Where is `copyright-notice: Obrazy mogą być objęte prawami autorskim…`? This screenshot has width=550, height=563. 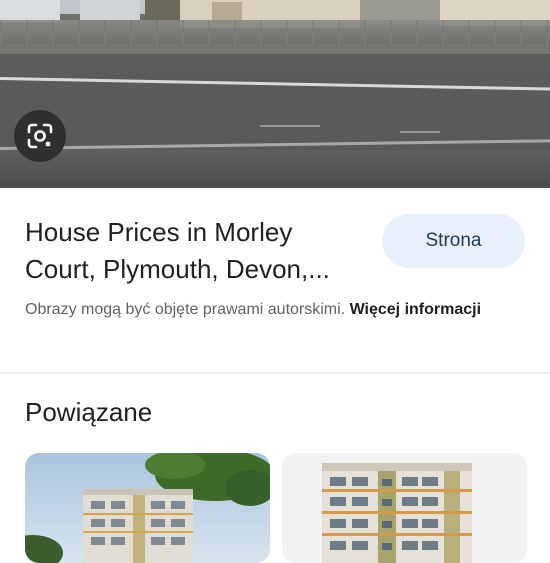 copyright-notice: Obrazy mogą być objęte prawami autorskim… is located at coordinates (260, 310).